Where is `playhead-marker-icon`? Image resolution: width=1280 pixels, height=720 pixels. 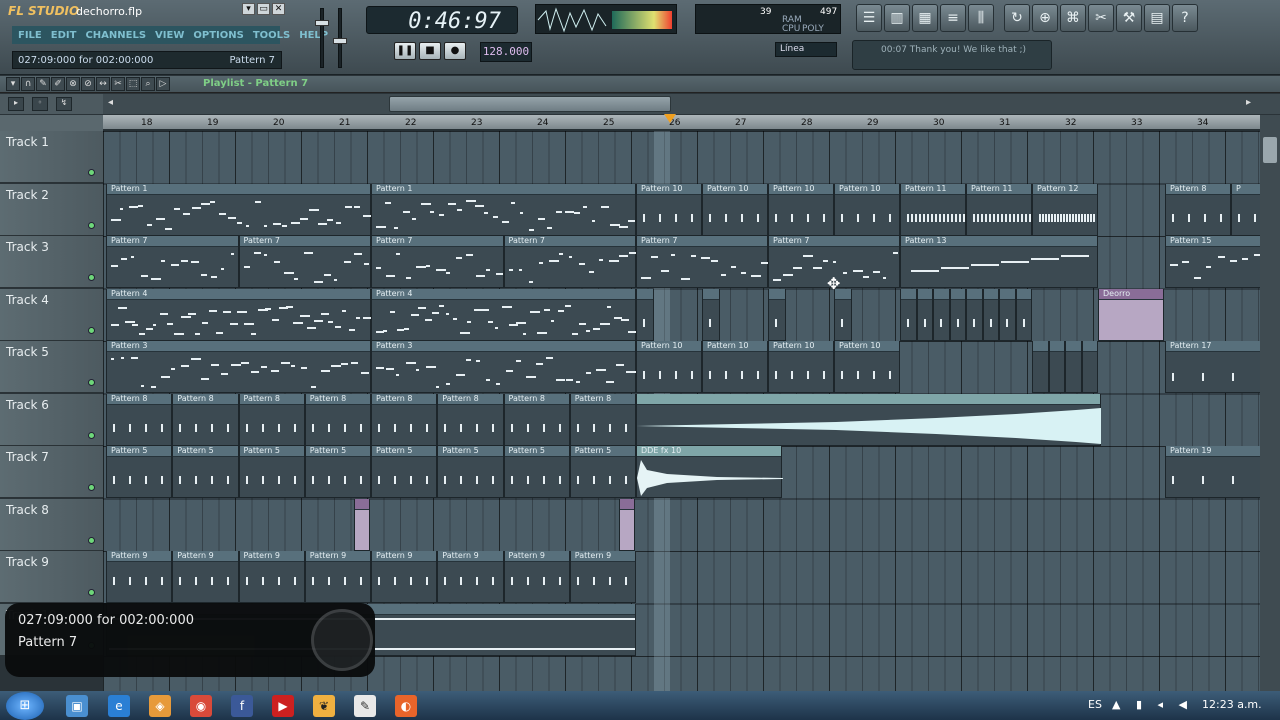
playhead-marker-icon is located at coordinates (670, 118).